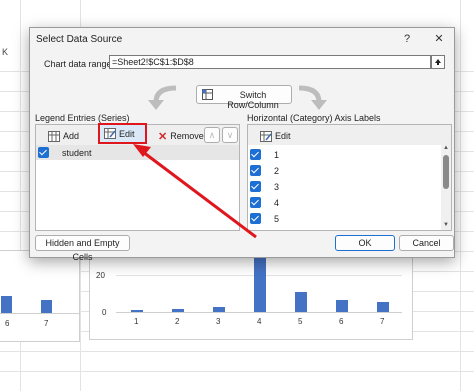 This screenshot has height=391, width=474. I want to click on annotation-arrow-icon, so click(195, 191).